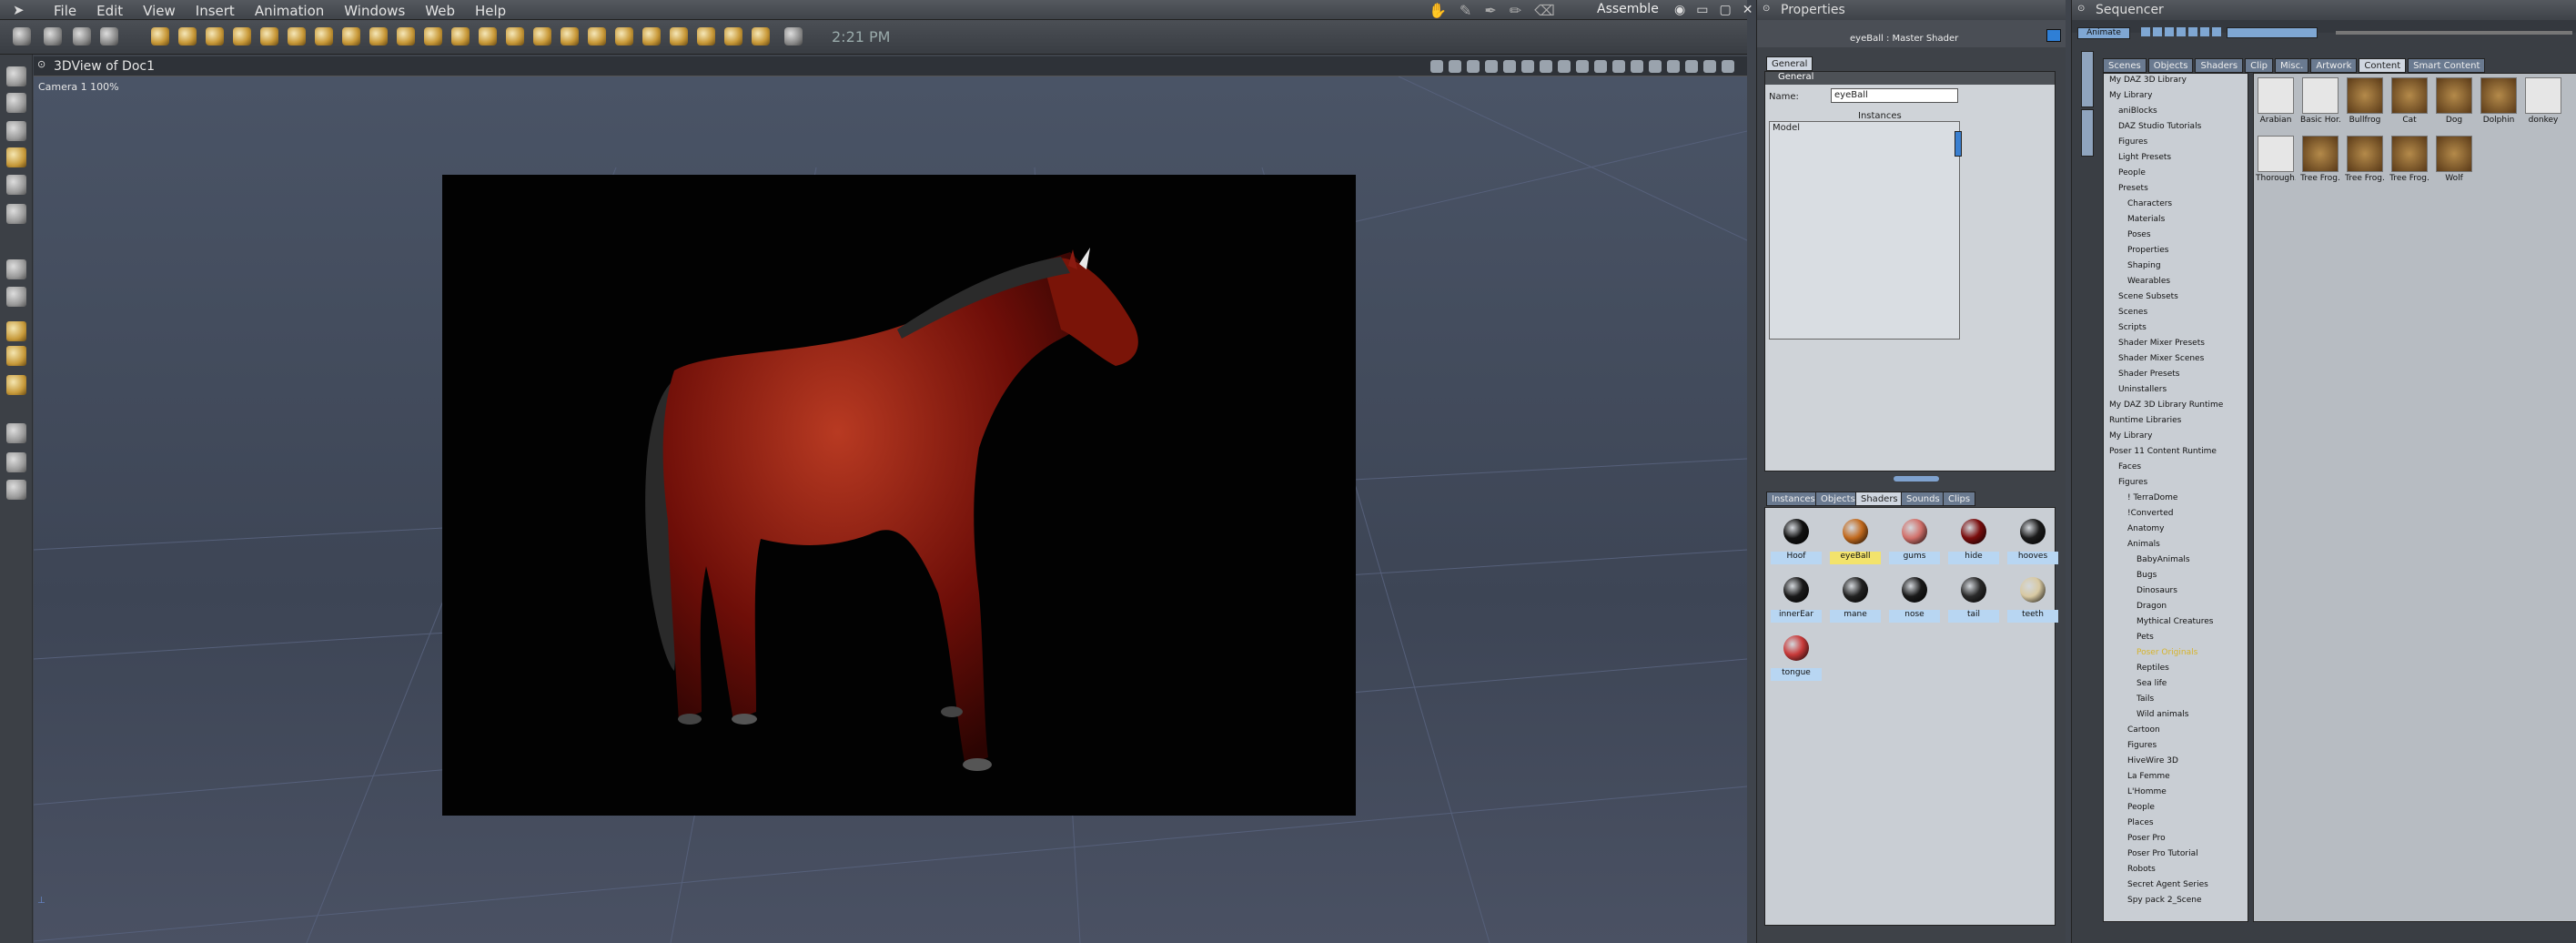 This screenshot has width=2576, height=943. Describe the element at coordinates (16, 356) in the screenshot. I see `sphere-zone-icon` at that location.